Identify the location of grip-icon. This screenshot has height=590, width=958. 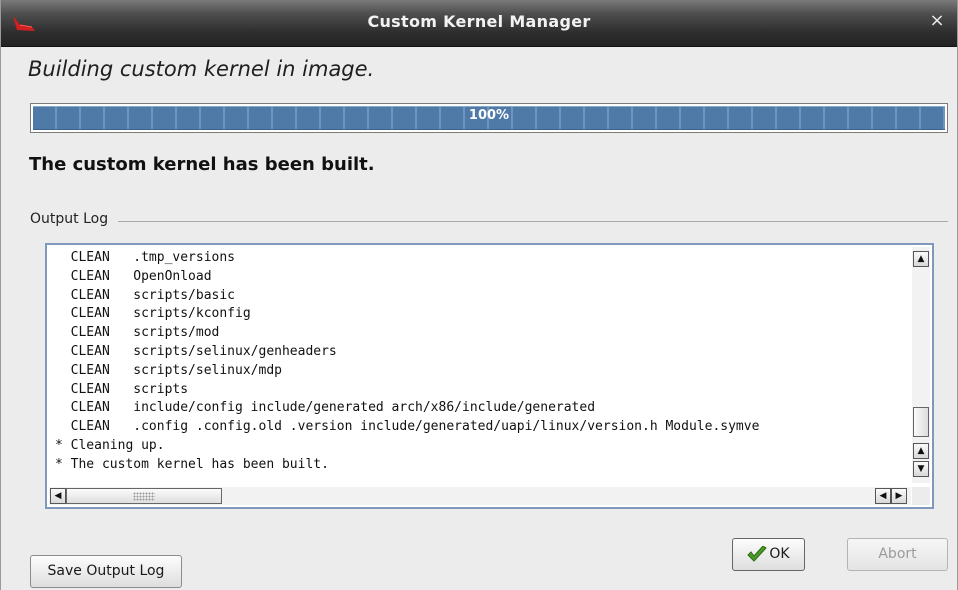
(144, 496).